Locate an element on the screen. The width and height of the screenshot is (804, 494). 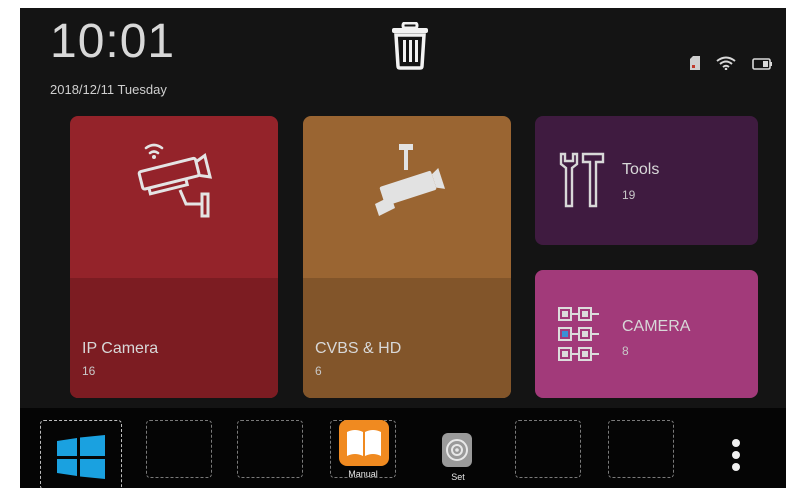
tile-cvbs-hd: CVBS & HD 6 is located at coordinates (407, 257).